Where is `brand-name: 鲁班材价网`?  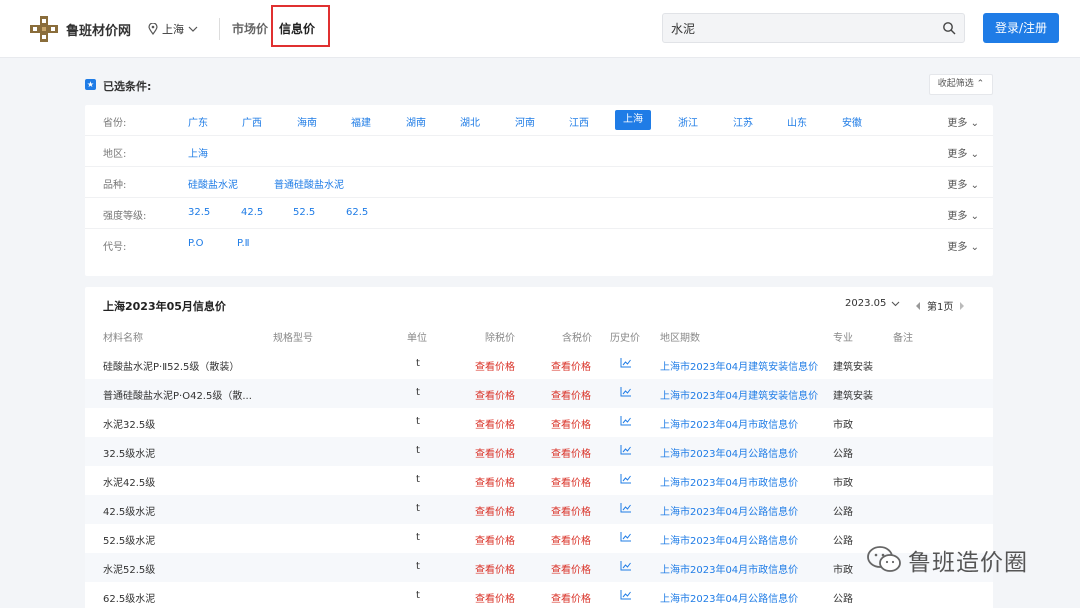
brand-name: 鲁班材价网 is located at coordinates (98, 29).